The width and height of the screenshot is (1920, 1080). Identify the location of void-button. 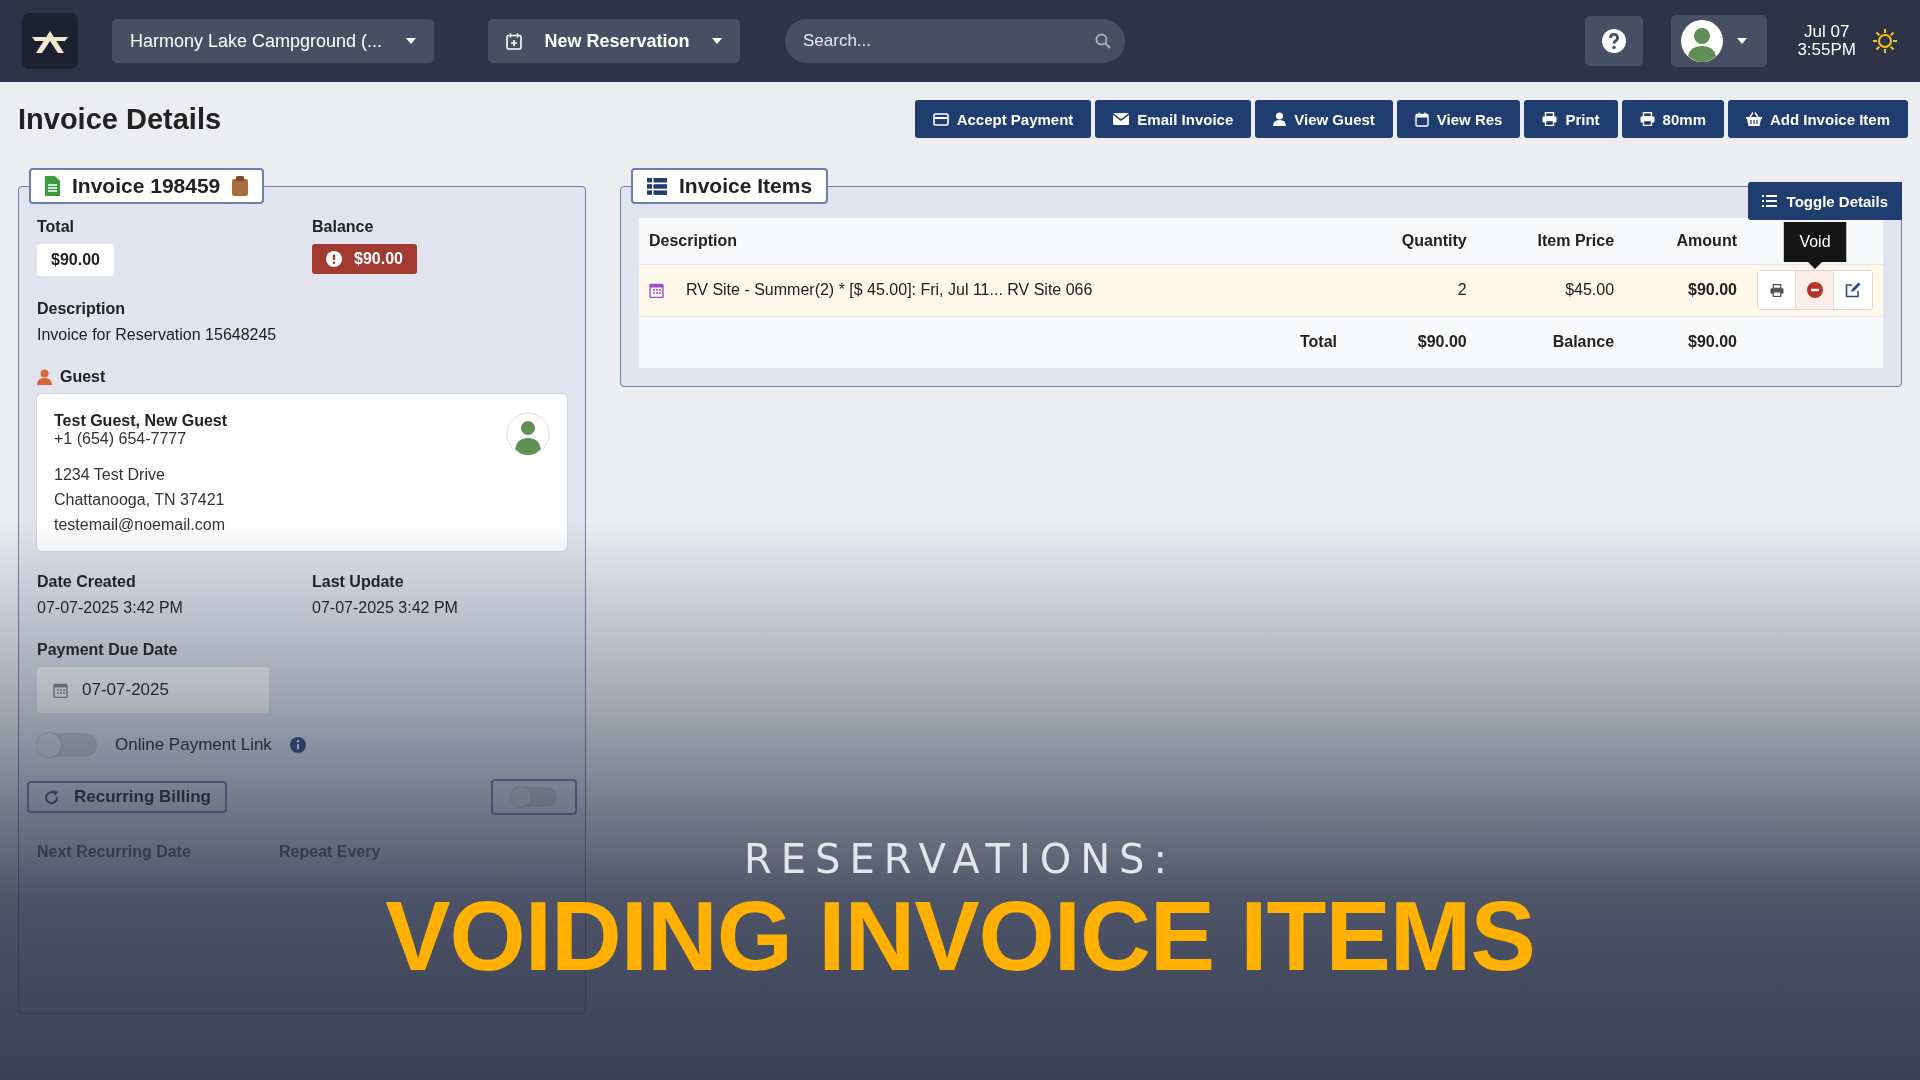
(1815, 290).